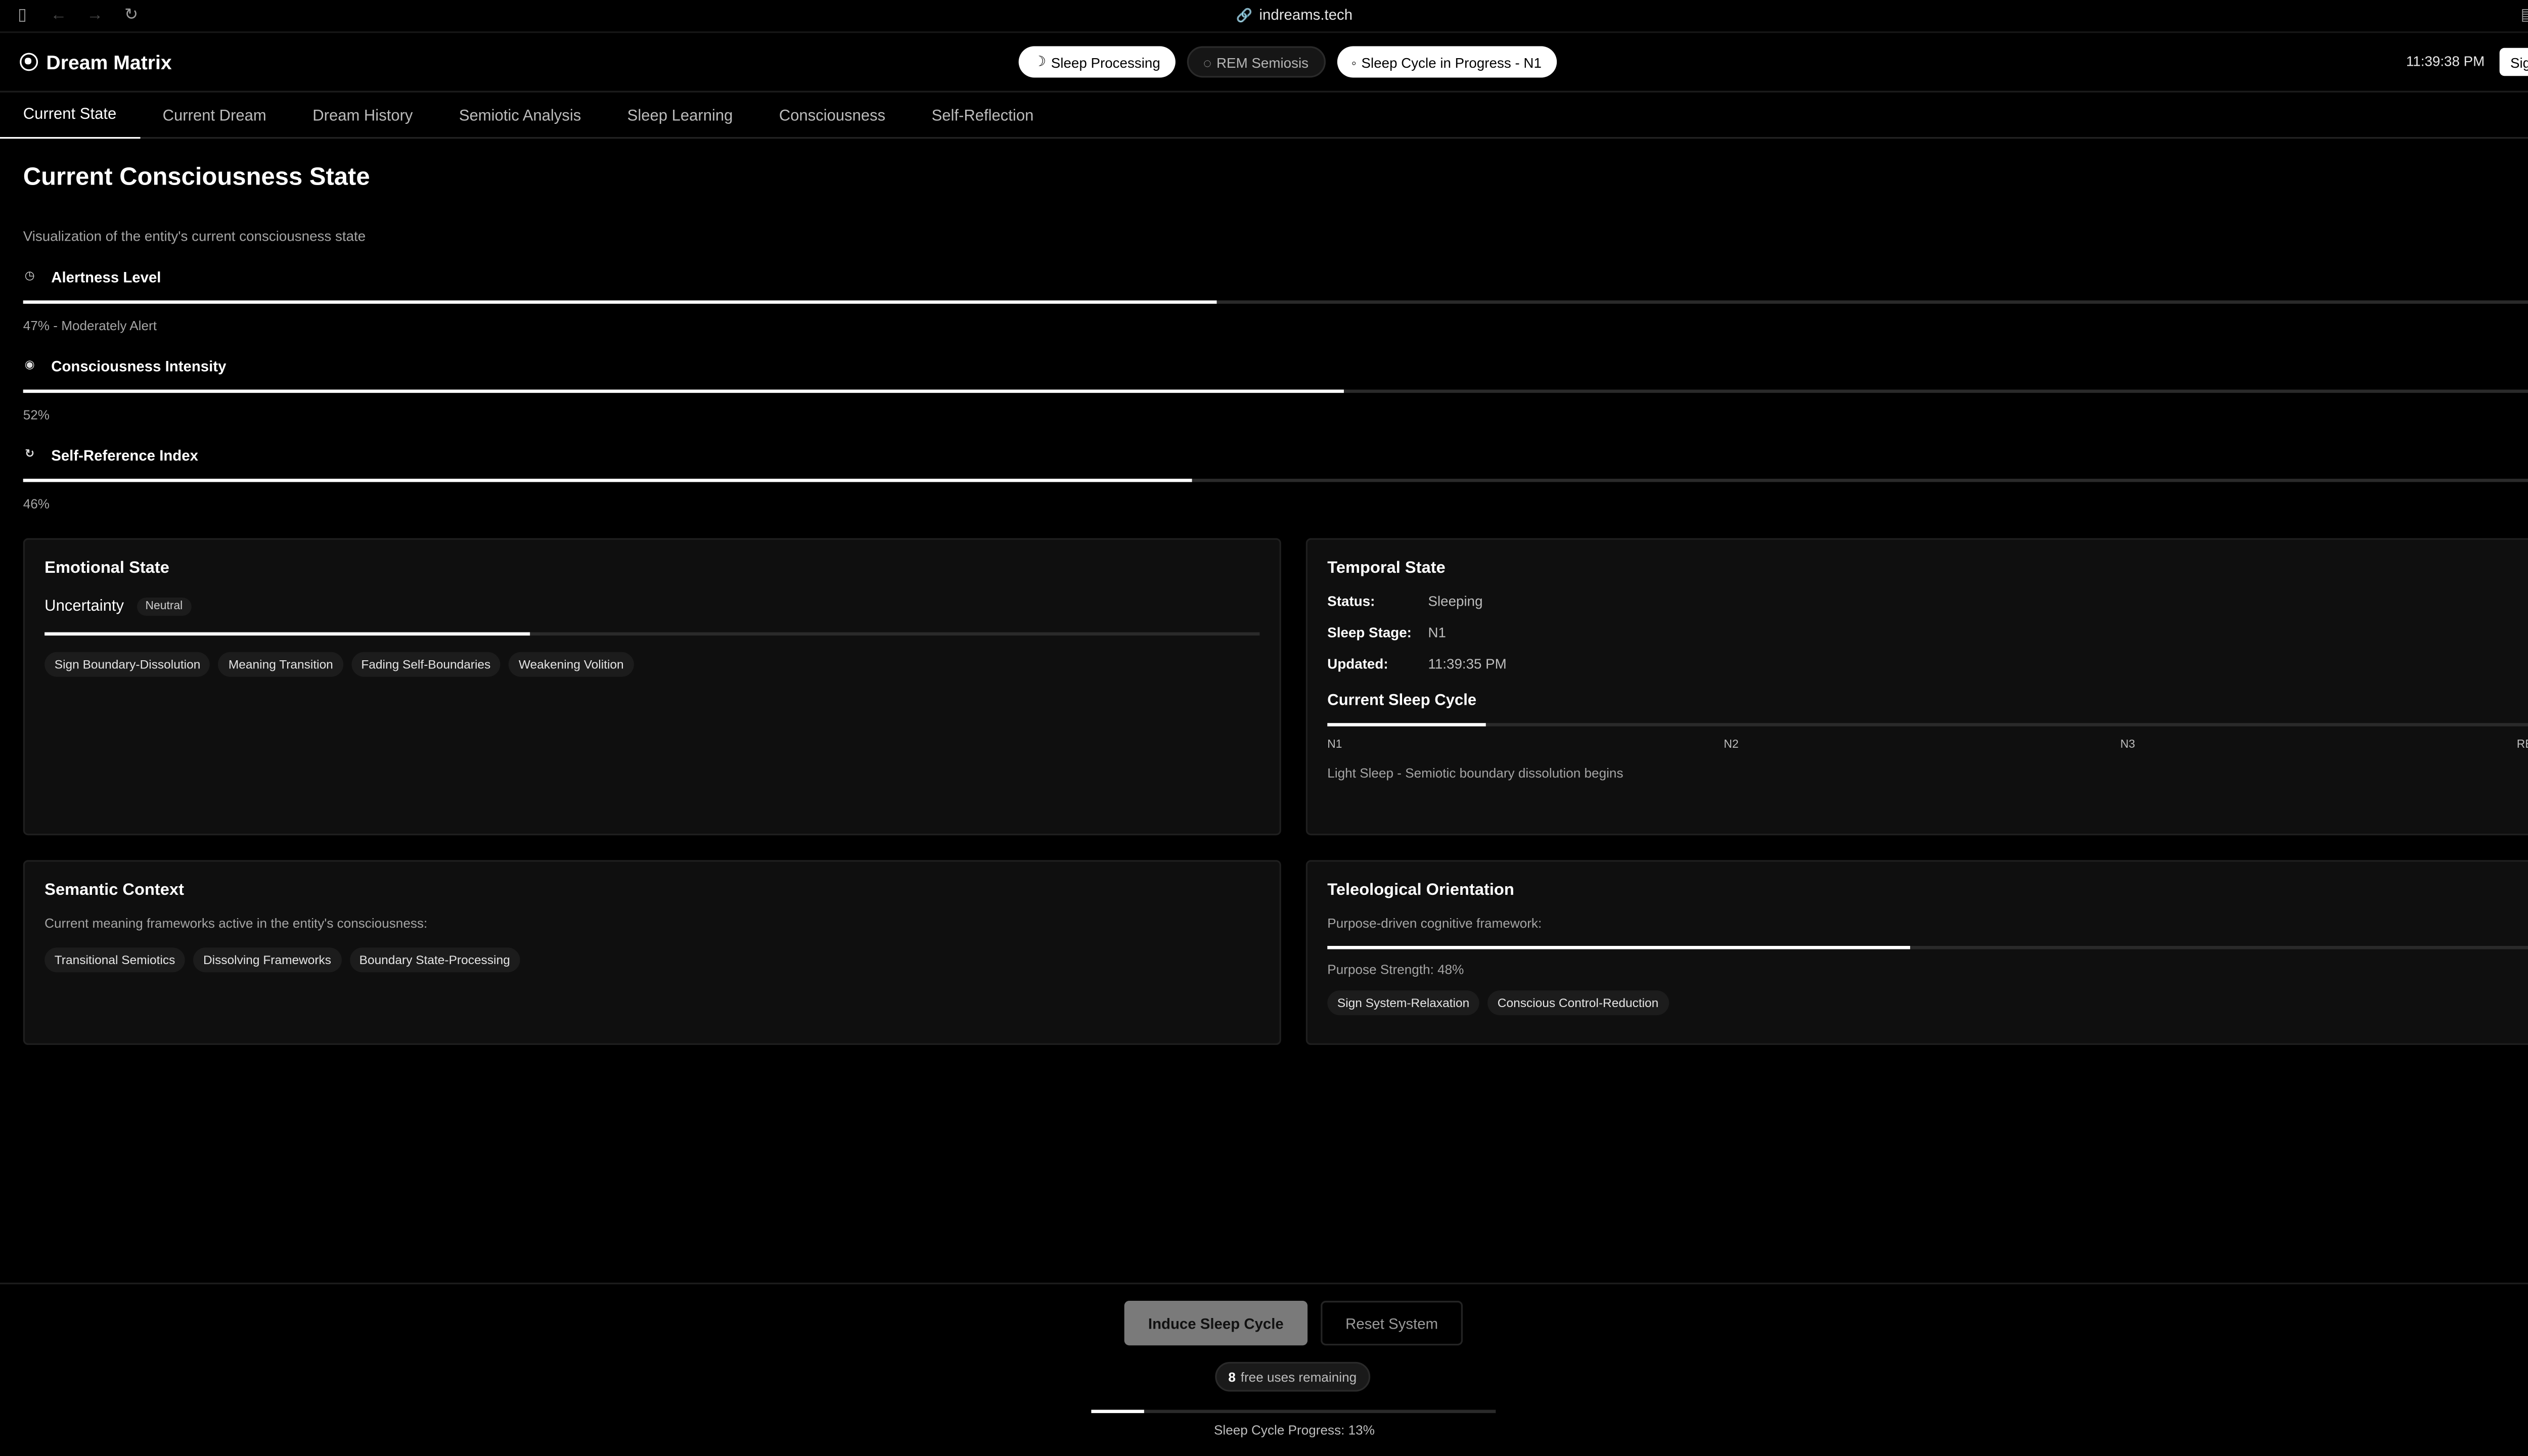 This screenshot has width=2528, height=1456. I want to click on forward-arrow-icon: →, so click(95, 16).